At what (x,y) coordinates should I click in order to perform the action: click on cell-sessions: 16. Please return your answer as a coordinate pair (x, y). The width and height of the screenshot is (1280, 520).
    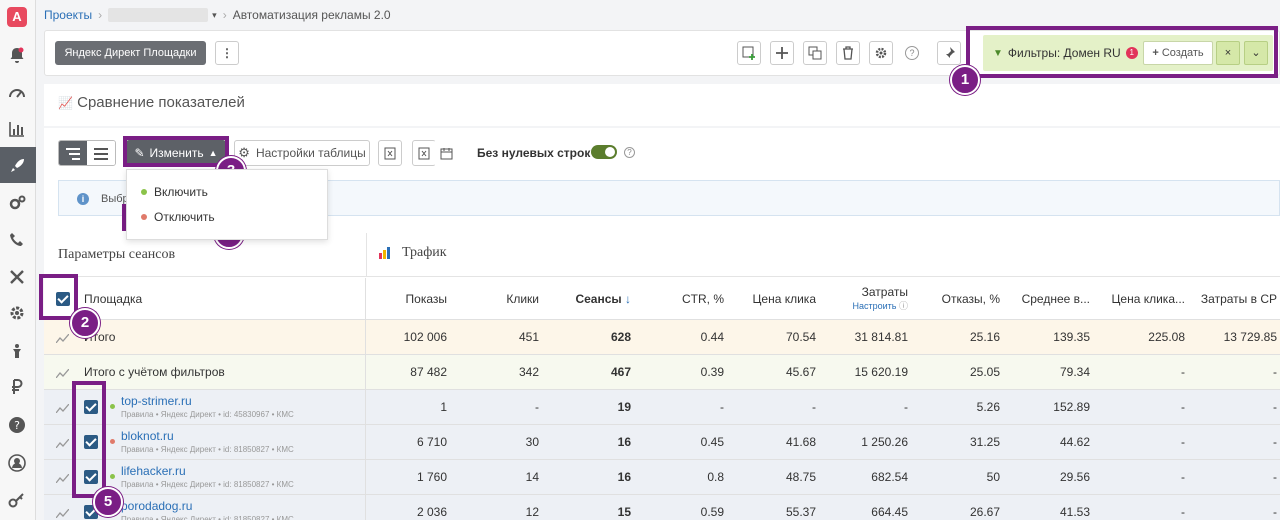
    Looking at the image, I should click on (624, 477).